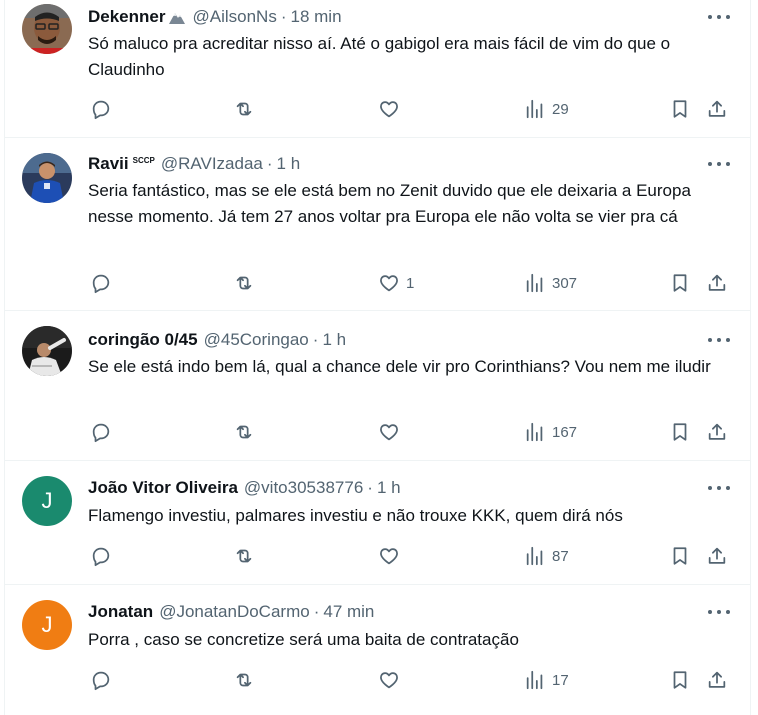 This screenshot has width=758, height=715. What do you see at coordinates (565, 283) in the screenshot?
I see `views-count: 307` at bounding box center [565, 283].